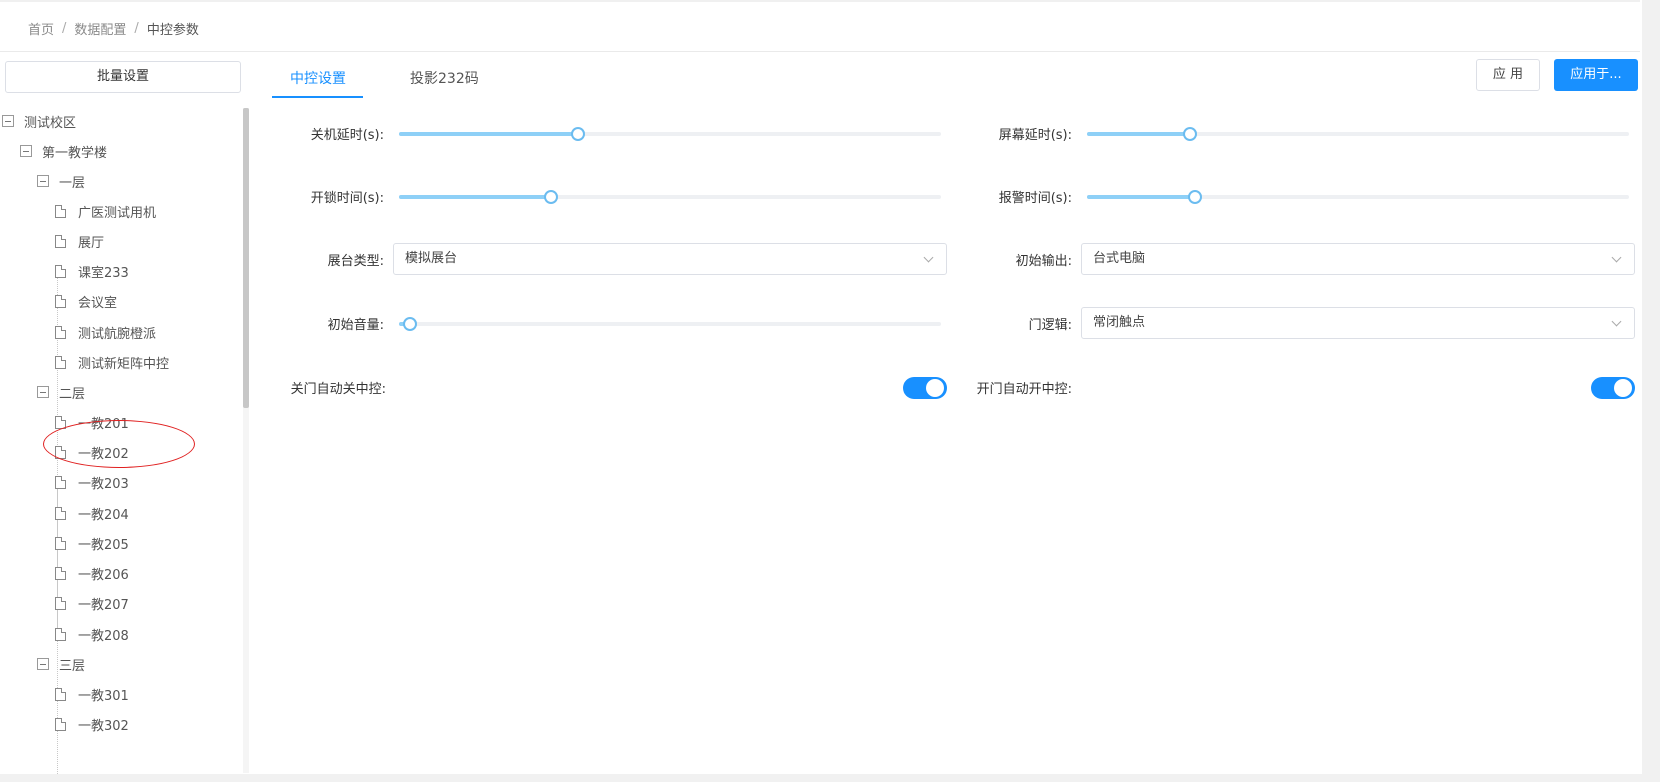 The height and width of the screenshot is (782, 1660). Describe the element at coordinates (431, 258) in the screenshot. I see `select-value: 模拟展台` at that location.